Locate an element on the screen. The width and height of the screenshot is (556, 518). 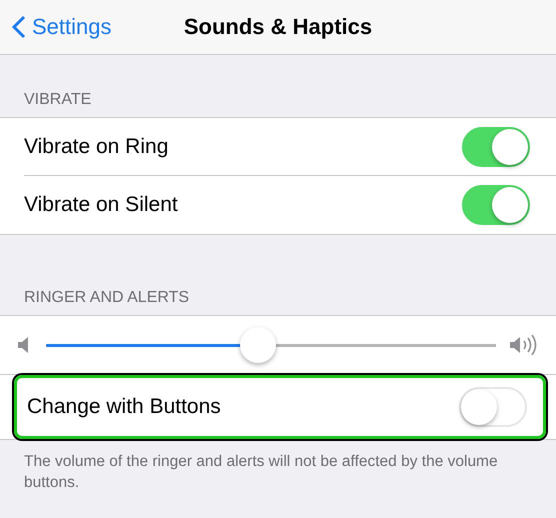
chevron-icon is located at coordinates (19, 27).